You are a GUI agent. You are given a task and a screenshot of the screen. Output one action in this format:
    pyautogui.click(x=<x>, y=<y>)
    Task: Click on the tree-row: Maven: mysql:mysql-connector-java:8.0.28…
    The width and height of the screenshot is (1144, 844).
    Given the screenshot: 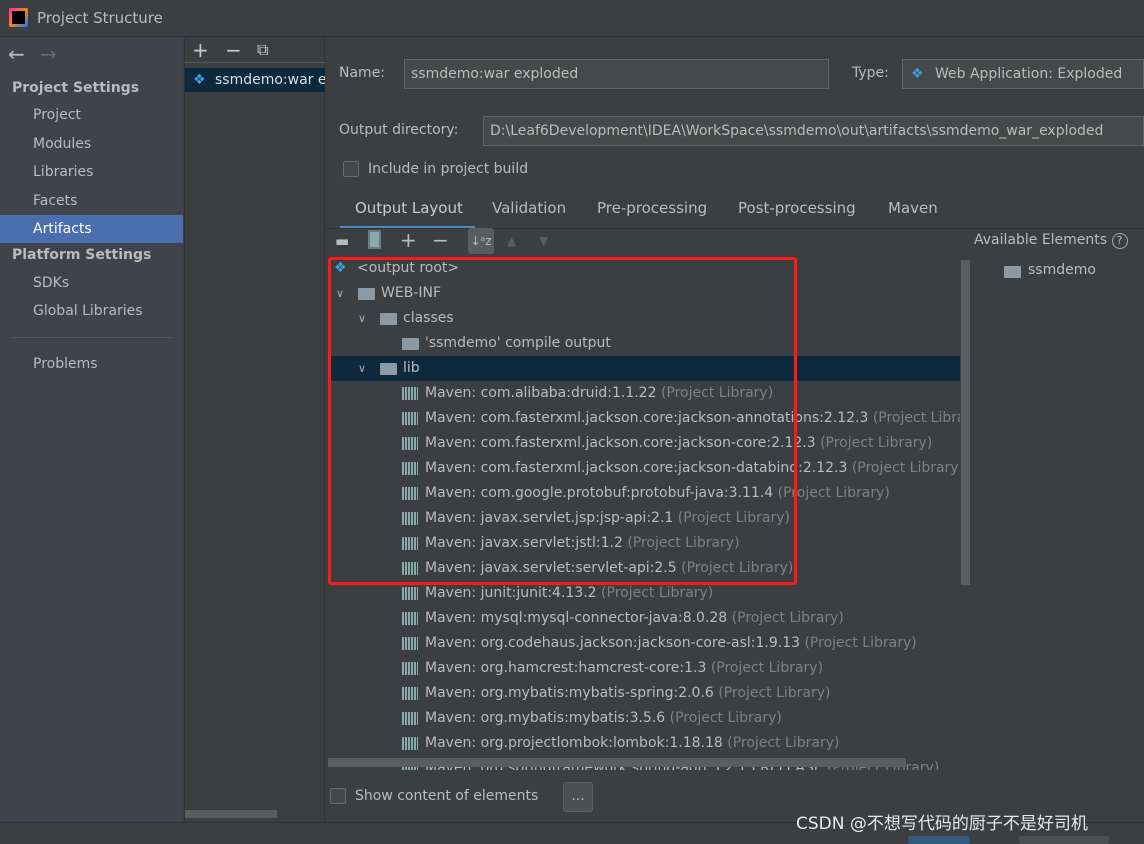 What is the action you would take?
    pyautogui.click(x=644, y=618)
    